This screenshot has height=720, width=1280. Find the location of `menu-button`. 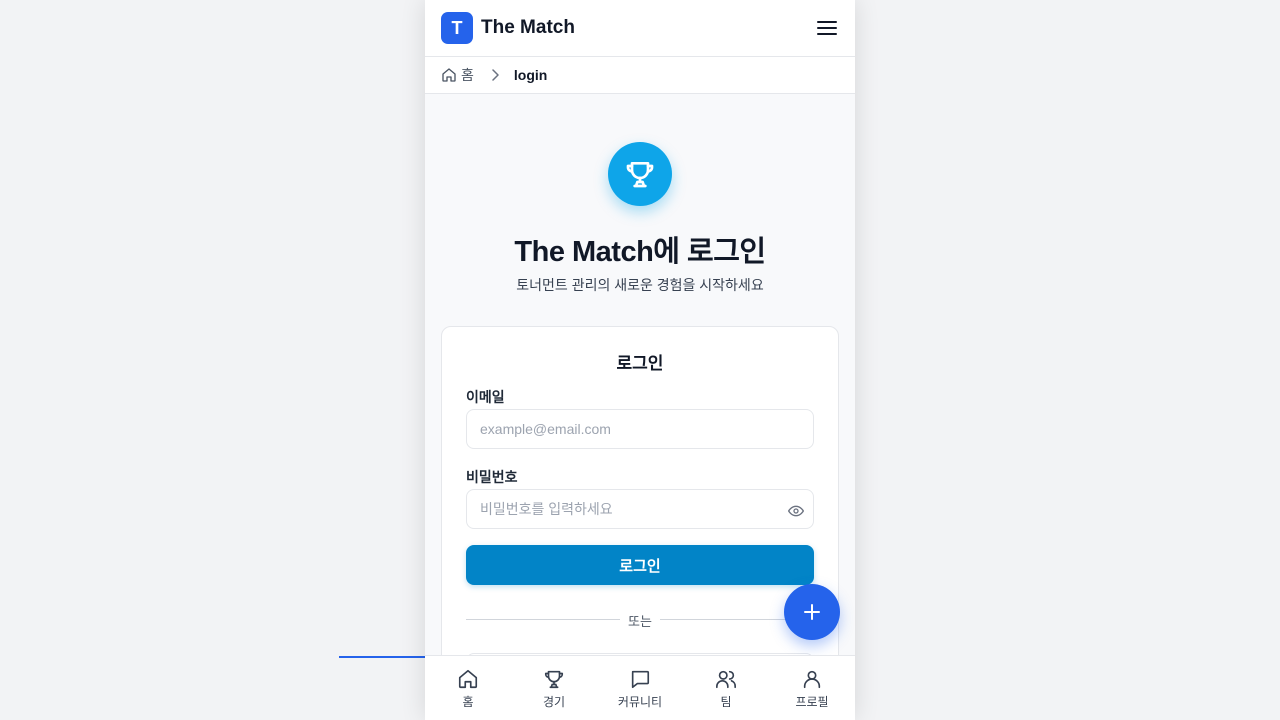

menu-button is located at coordinates (827, 28).